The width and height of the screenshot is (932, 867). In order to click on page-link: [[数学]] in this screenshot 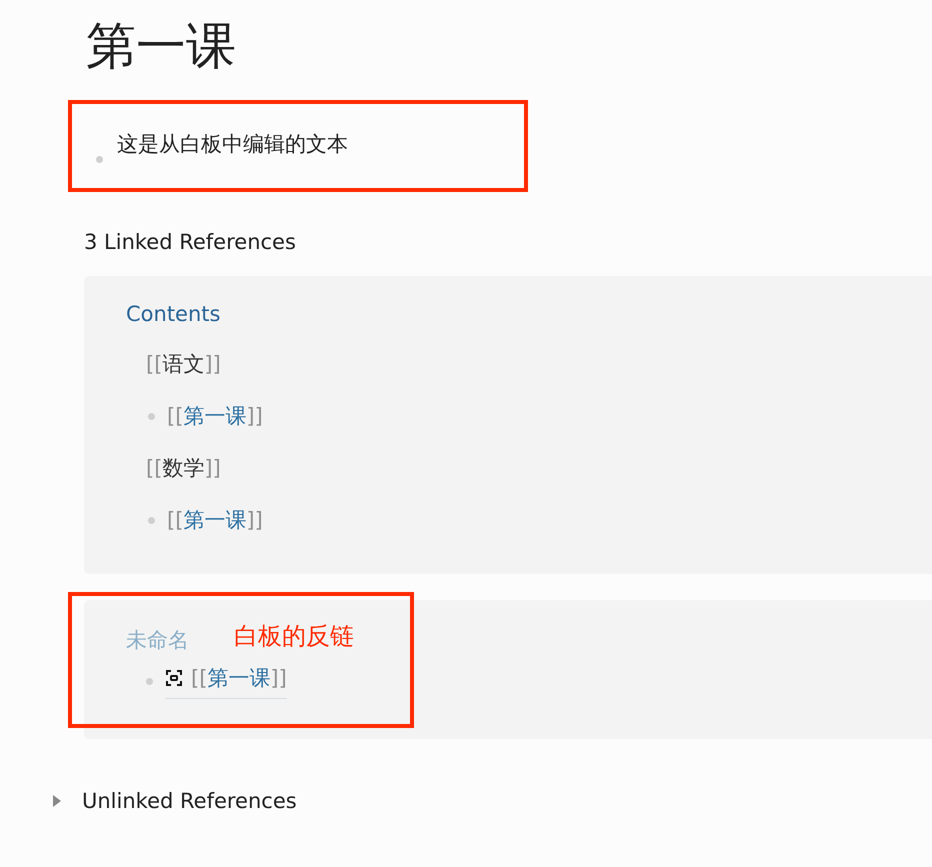, I will do `click(183, 468)`.